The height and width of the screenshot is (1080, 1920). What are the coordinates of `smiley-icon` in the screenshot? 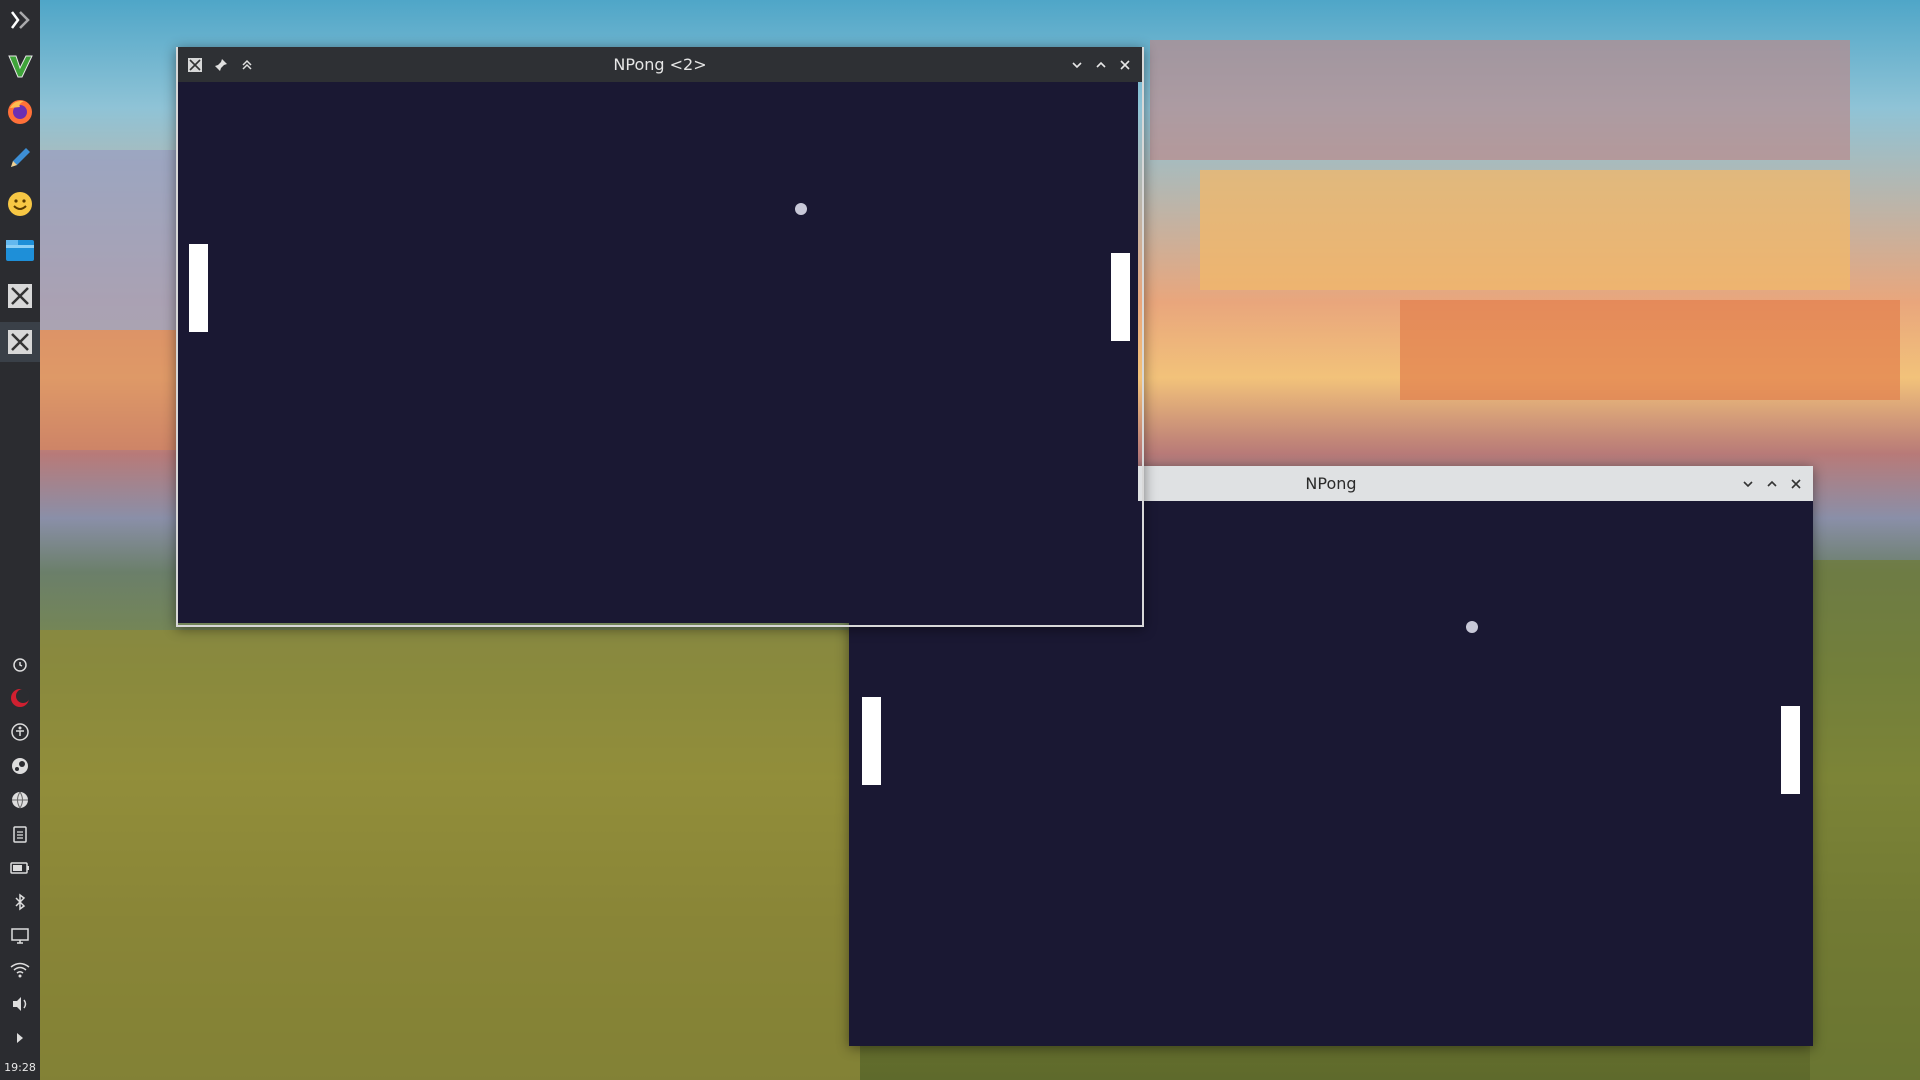 It's located at (20, 204).